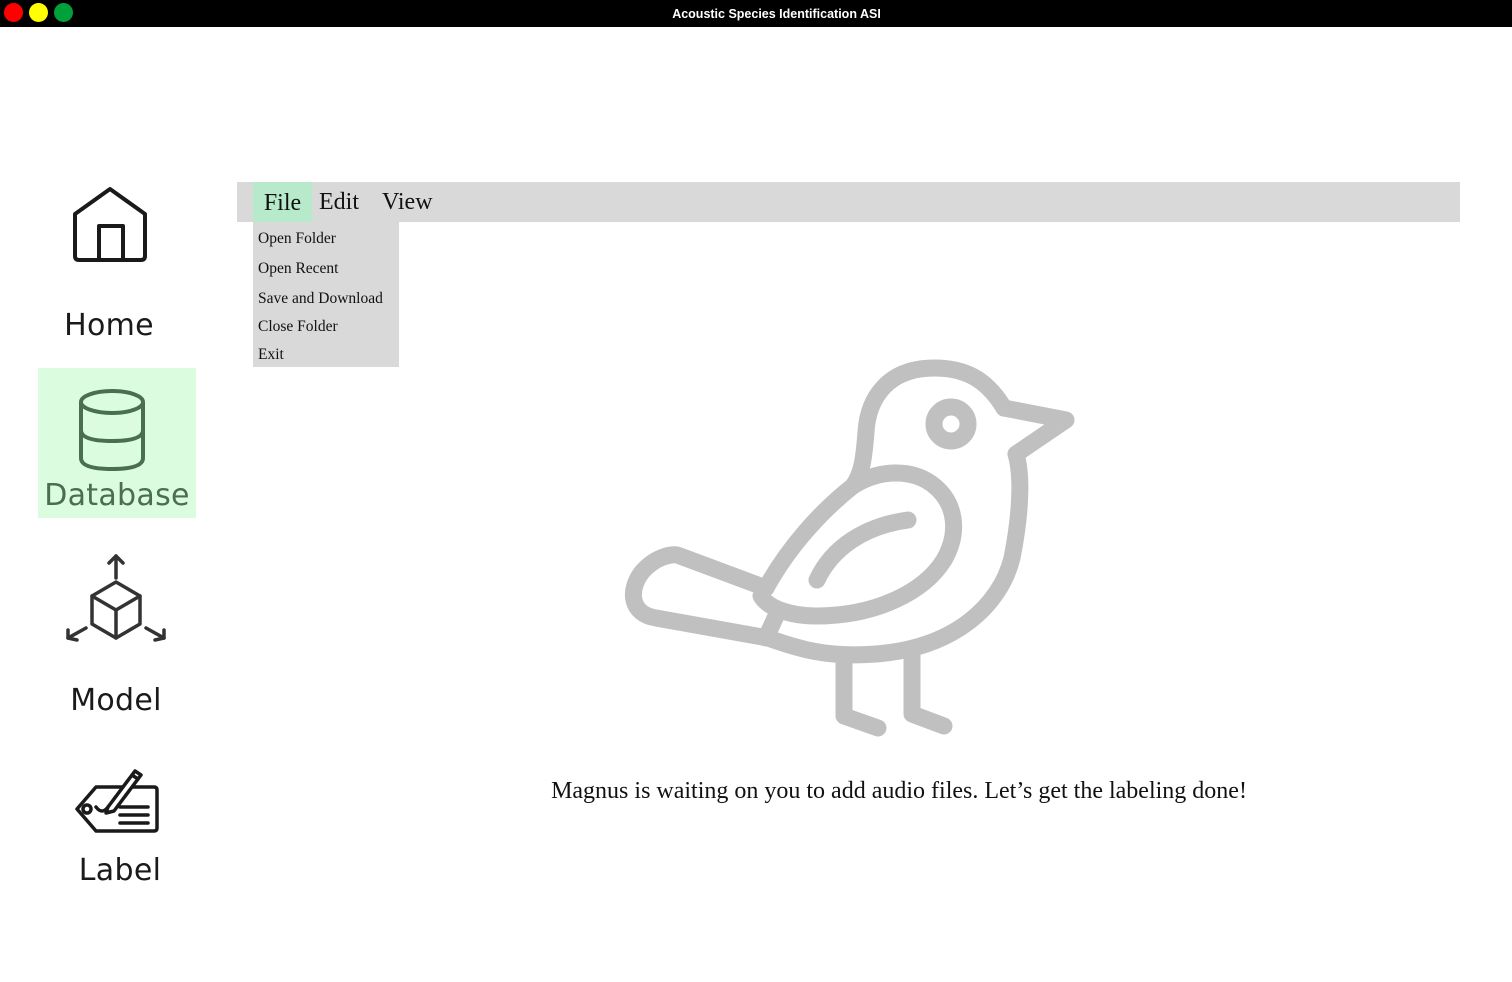  Describe the element at coordinates (110, 224) in the screenshot. I see `home-icon` at that location.